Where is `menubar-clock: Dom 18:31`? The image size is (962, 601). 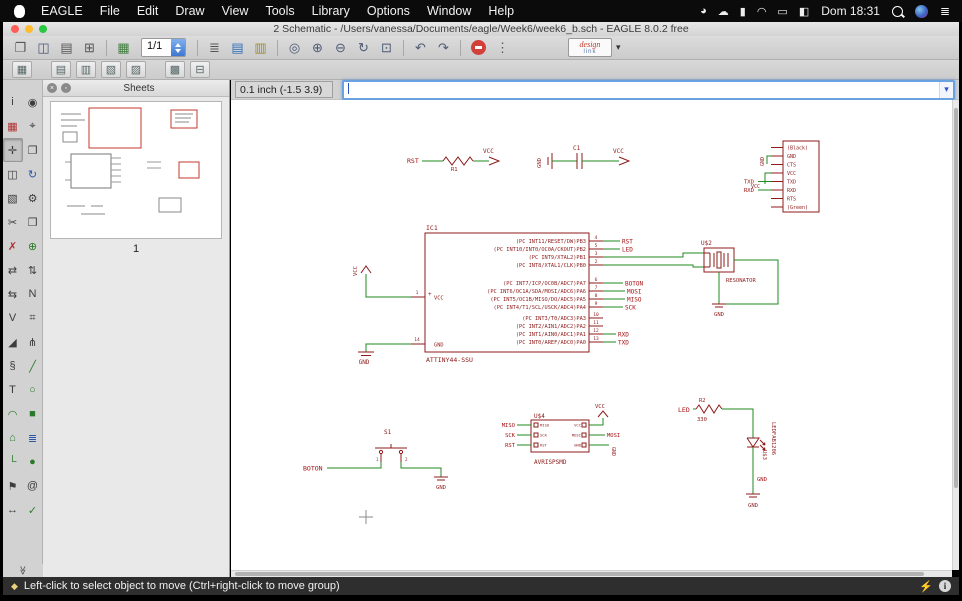 menubar-clock: Dom 18:31 is located at coordinates (850, 11).